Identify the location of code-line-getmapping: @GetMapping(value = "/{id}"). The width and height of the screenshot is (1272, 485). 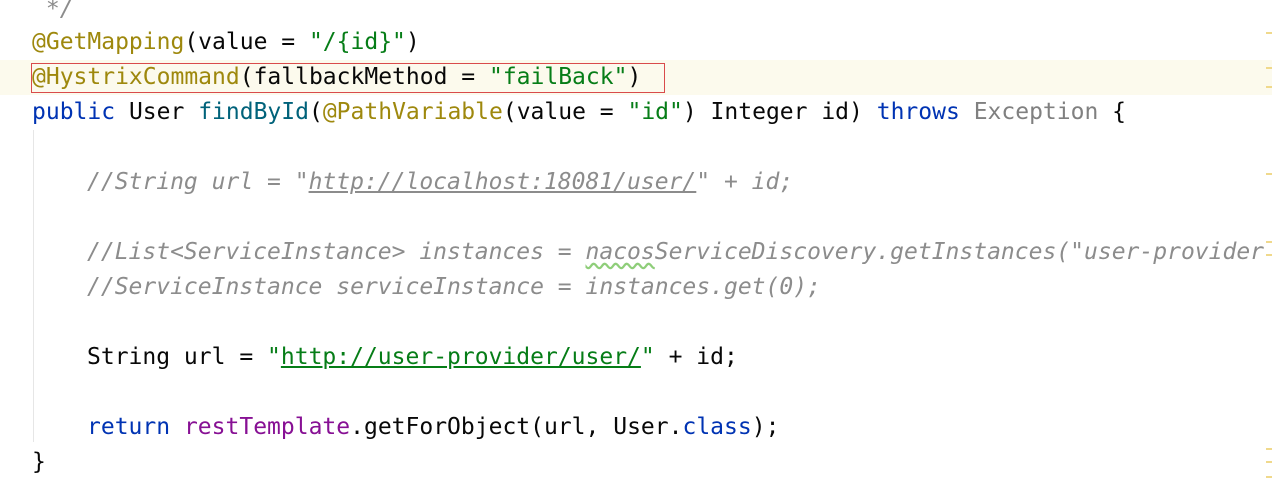
(226, 42).